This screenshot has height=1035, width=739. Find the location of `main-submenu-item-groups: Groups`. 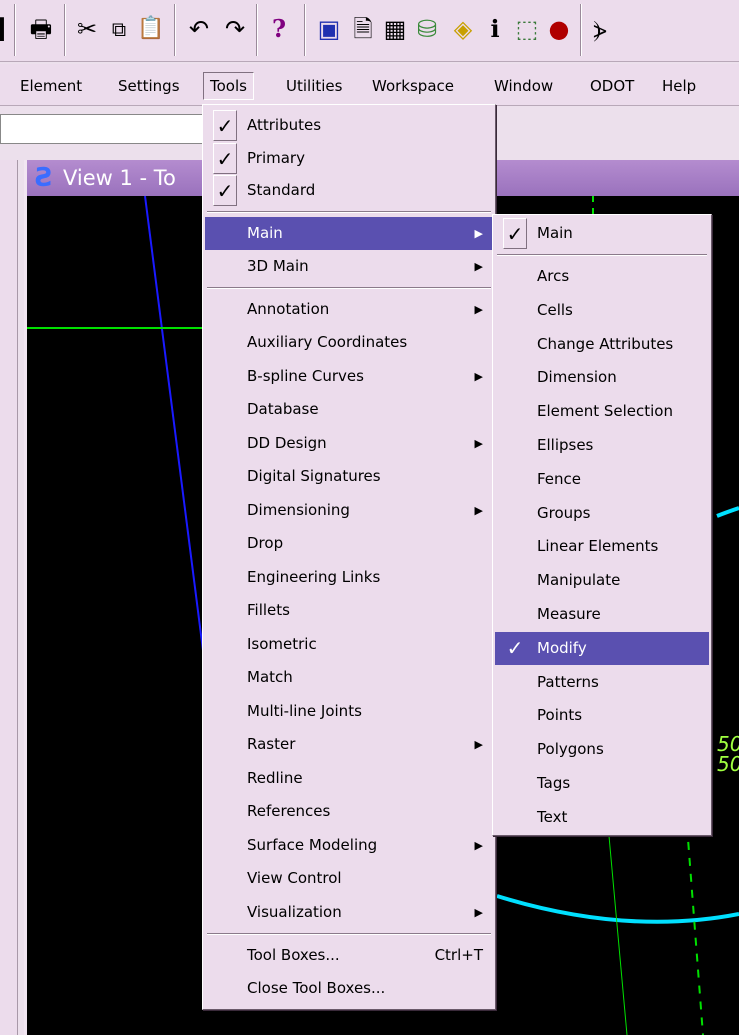

main-submenu-item-groups: Groups is located at coordinates (602, 513).